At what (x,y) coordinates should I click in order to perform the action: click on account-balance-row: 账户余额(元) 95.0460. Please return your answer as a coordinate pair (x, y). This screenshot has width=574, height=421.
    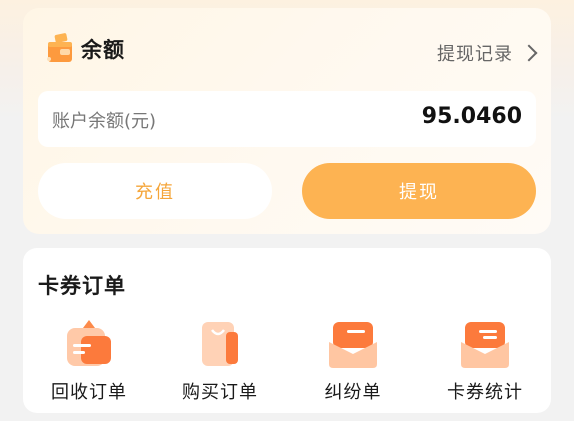
    Looking at the image, I should click on (287, 119).